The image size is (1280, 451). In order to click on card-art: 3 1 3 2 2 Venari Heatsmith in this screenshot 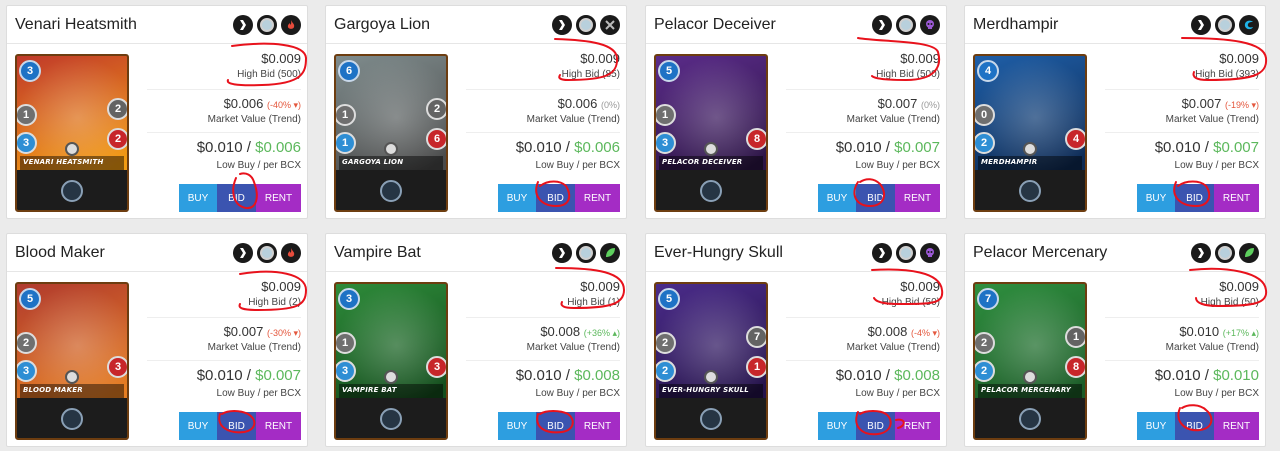, I will do `click(72, 133)`.